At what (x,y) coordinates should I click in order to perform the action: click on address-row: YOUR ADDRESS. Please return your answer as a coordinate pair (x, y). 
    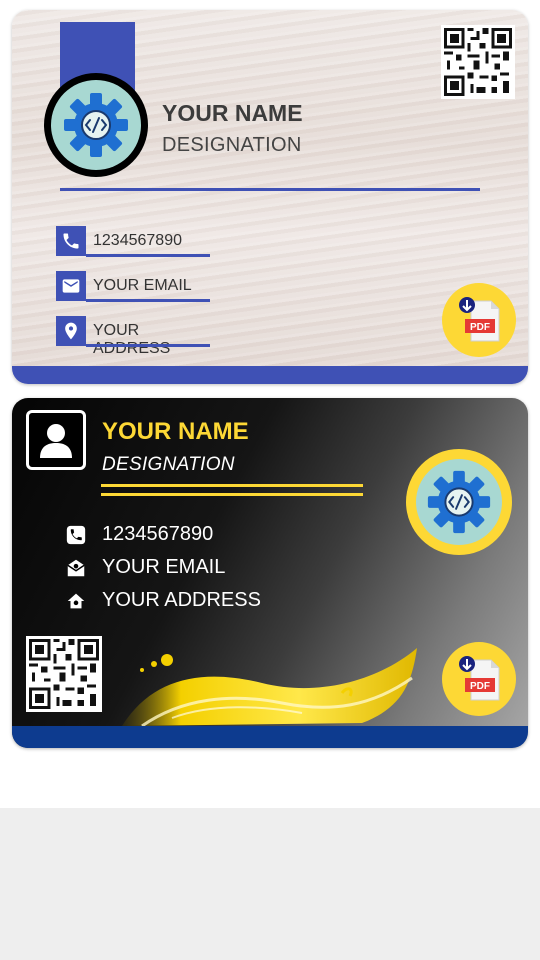
    Looking at the image, I should click on (134, 336).